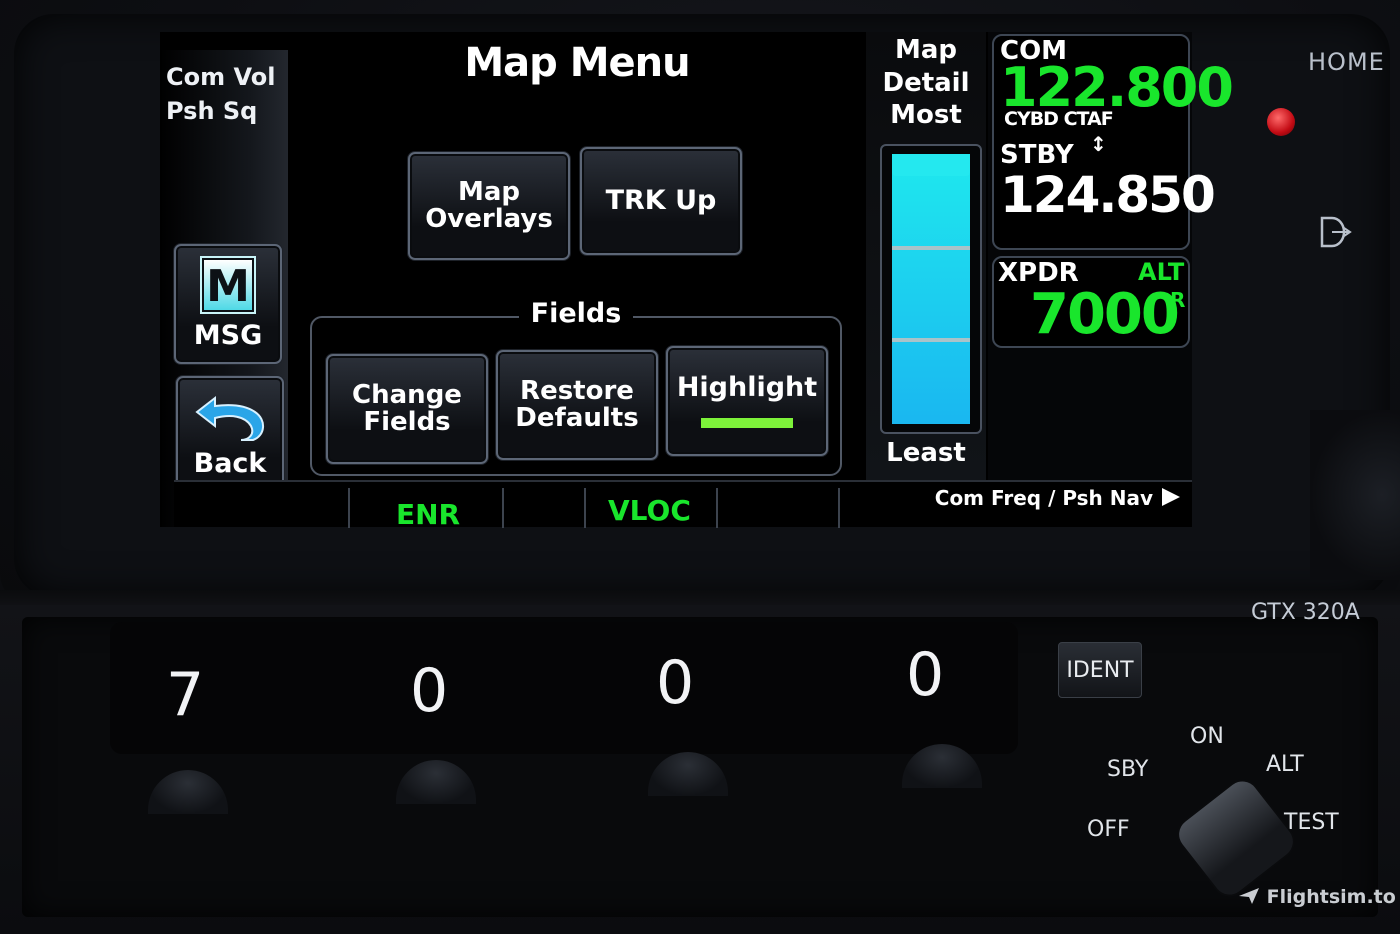  What do you see at coordinates (1128, 769) in the screenshot?
I see `mode-sby-label: SBY` at bounding box center [1128, 769].